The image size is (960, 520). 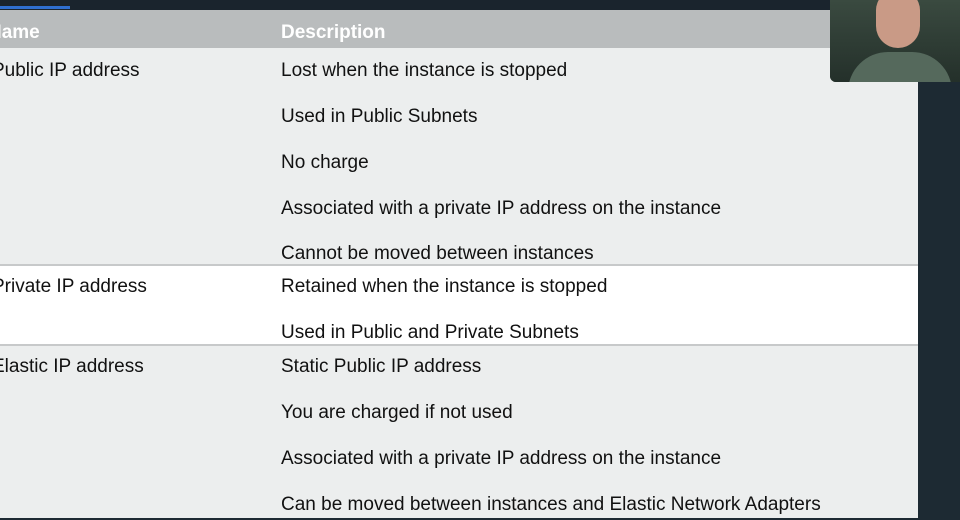 What do you see at coordinates (70, 70) in the screenshot?
I see `row-name: Public IP address` at bounding box center [70, 70].